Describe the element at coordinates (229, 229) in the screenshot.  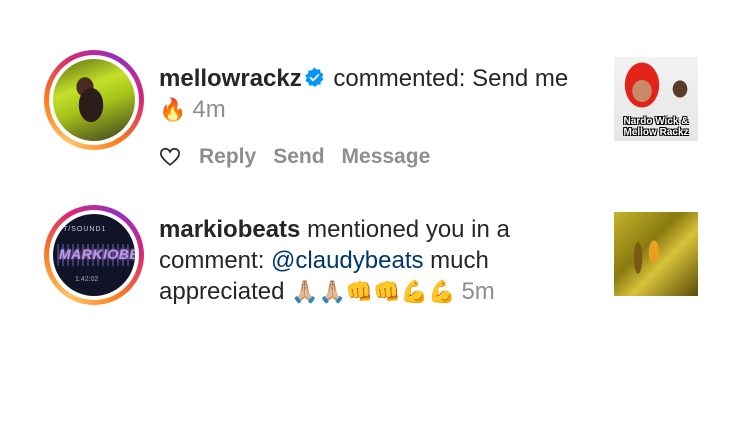
I see `username-link: markiobeats` at that location.